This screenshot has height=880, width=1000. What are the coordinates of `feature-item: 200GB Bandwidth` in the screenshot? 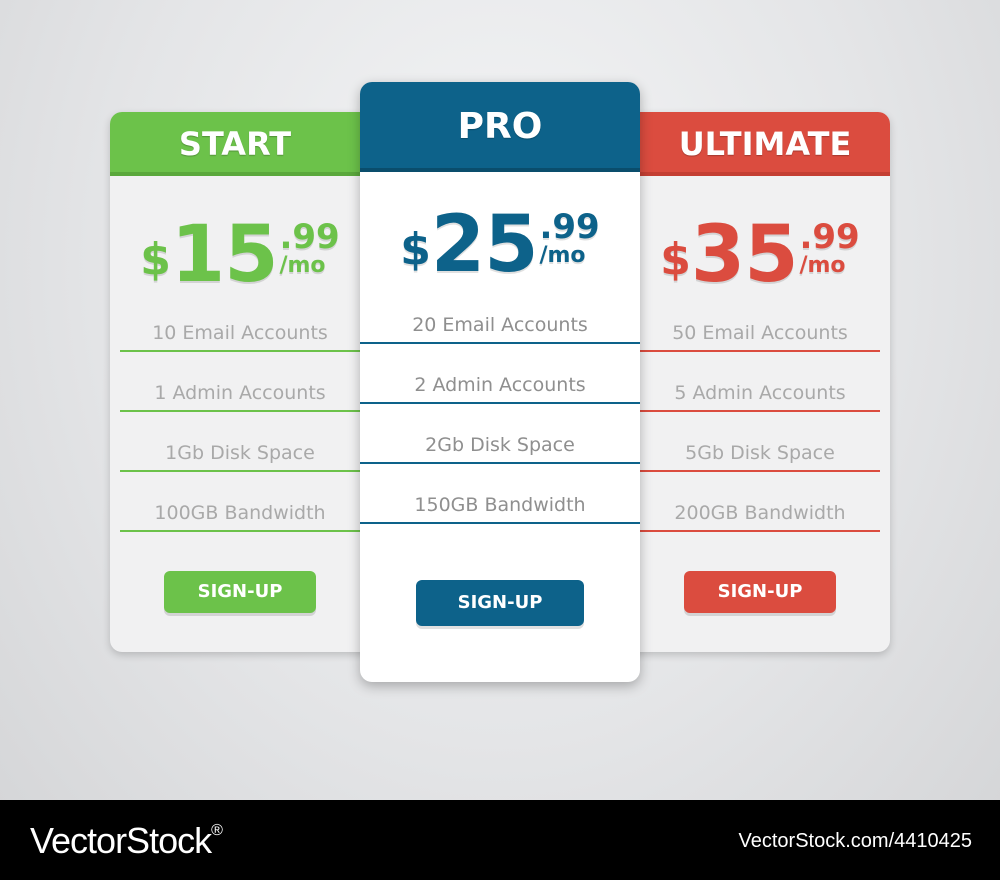 It's located at (760, 514).